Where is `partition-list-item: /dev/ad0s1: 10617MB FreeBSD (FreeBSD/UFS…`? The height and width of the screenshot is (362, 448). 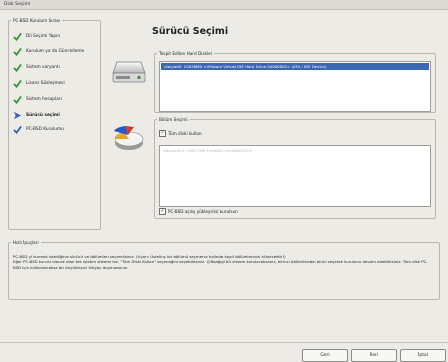 partition-list-item: /dev/ad0s1: 10617MB FreeBSD (FreeBSD/UFS… is located at coordinates (208, 150).